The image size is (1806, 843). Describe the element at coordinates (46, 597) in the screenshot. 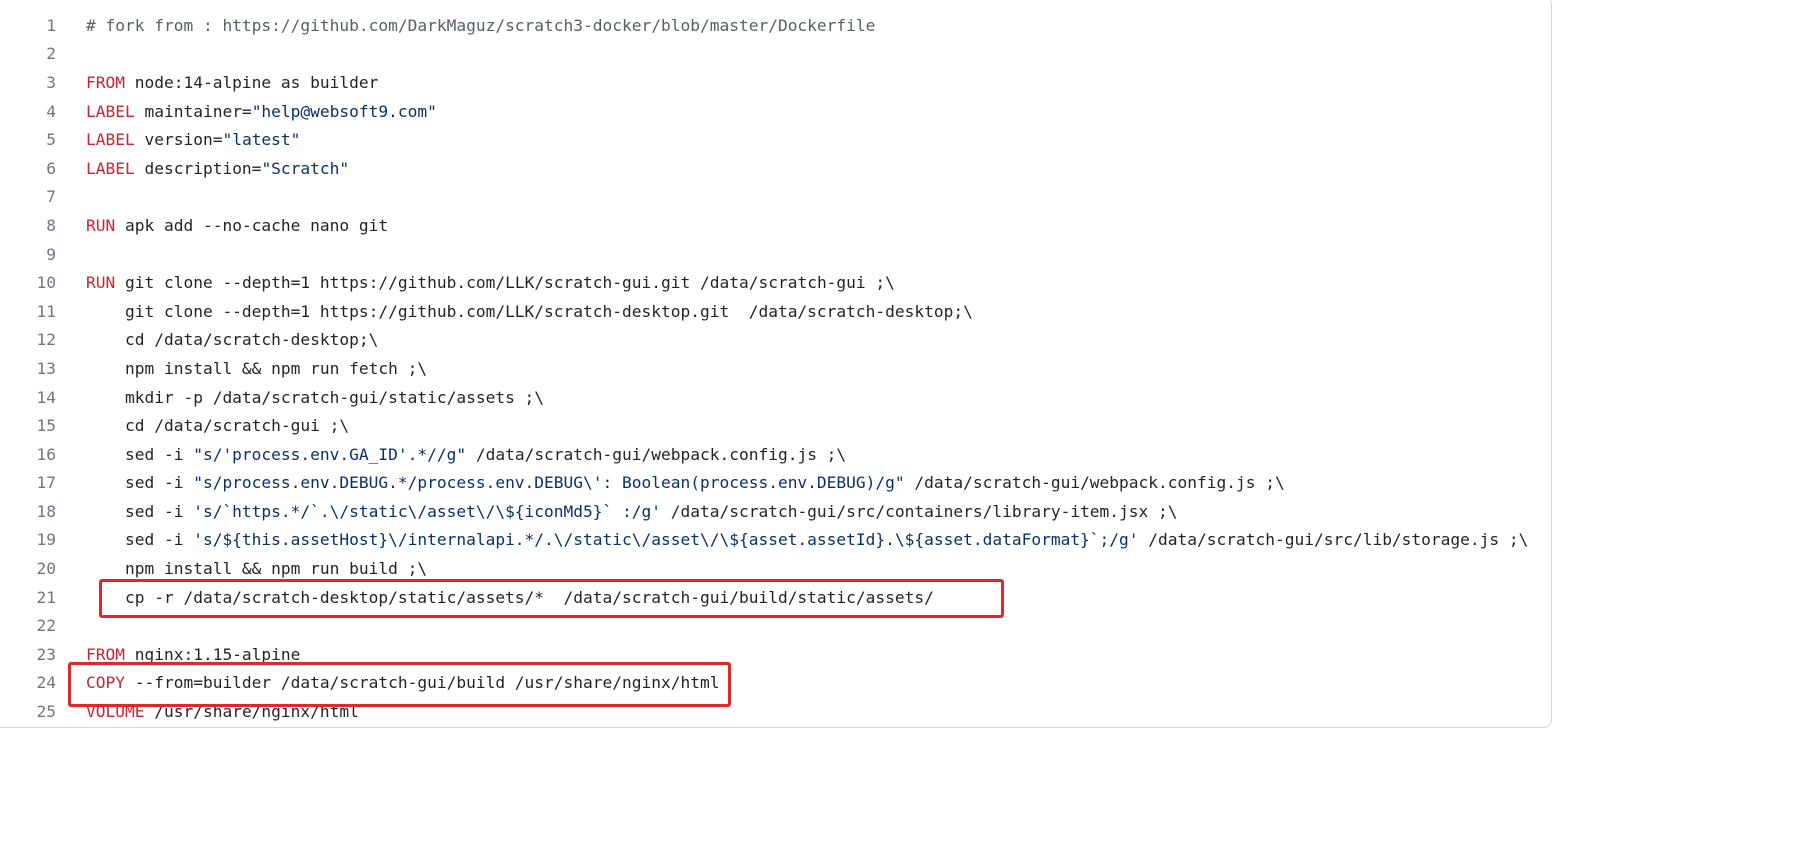

I see `line-number: 21` at that location.